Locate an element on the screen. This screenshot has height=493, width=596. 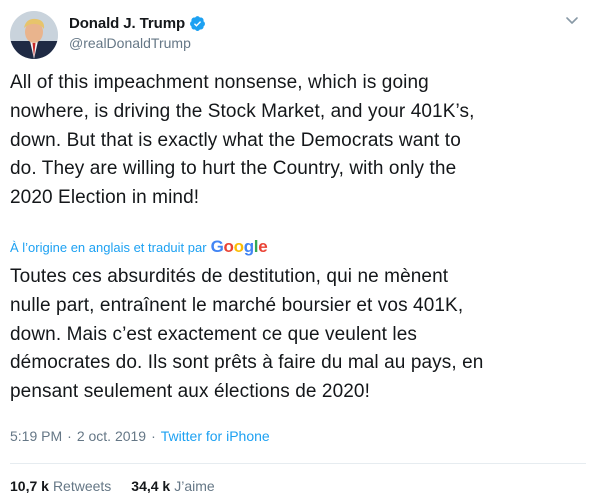
likes-label: J’aime is located at coordinates (194, 485).